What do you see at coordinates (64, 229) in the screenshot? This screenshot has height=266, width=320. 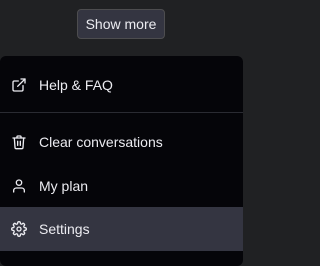 I see `menu-item-label: Settings` at bounding box center [64, 229].